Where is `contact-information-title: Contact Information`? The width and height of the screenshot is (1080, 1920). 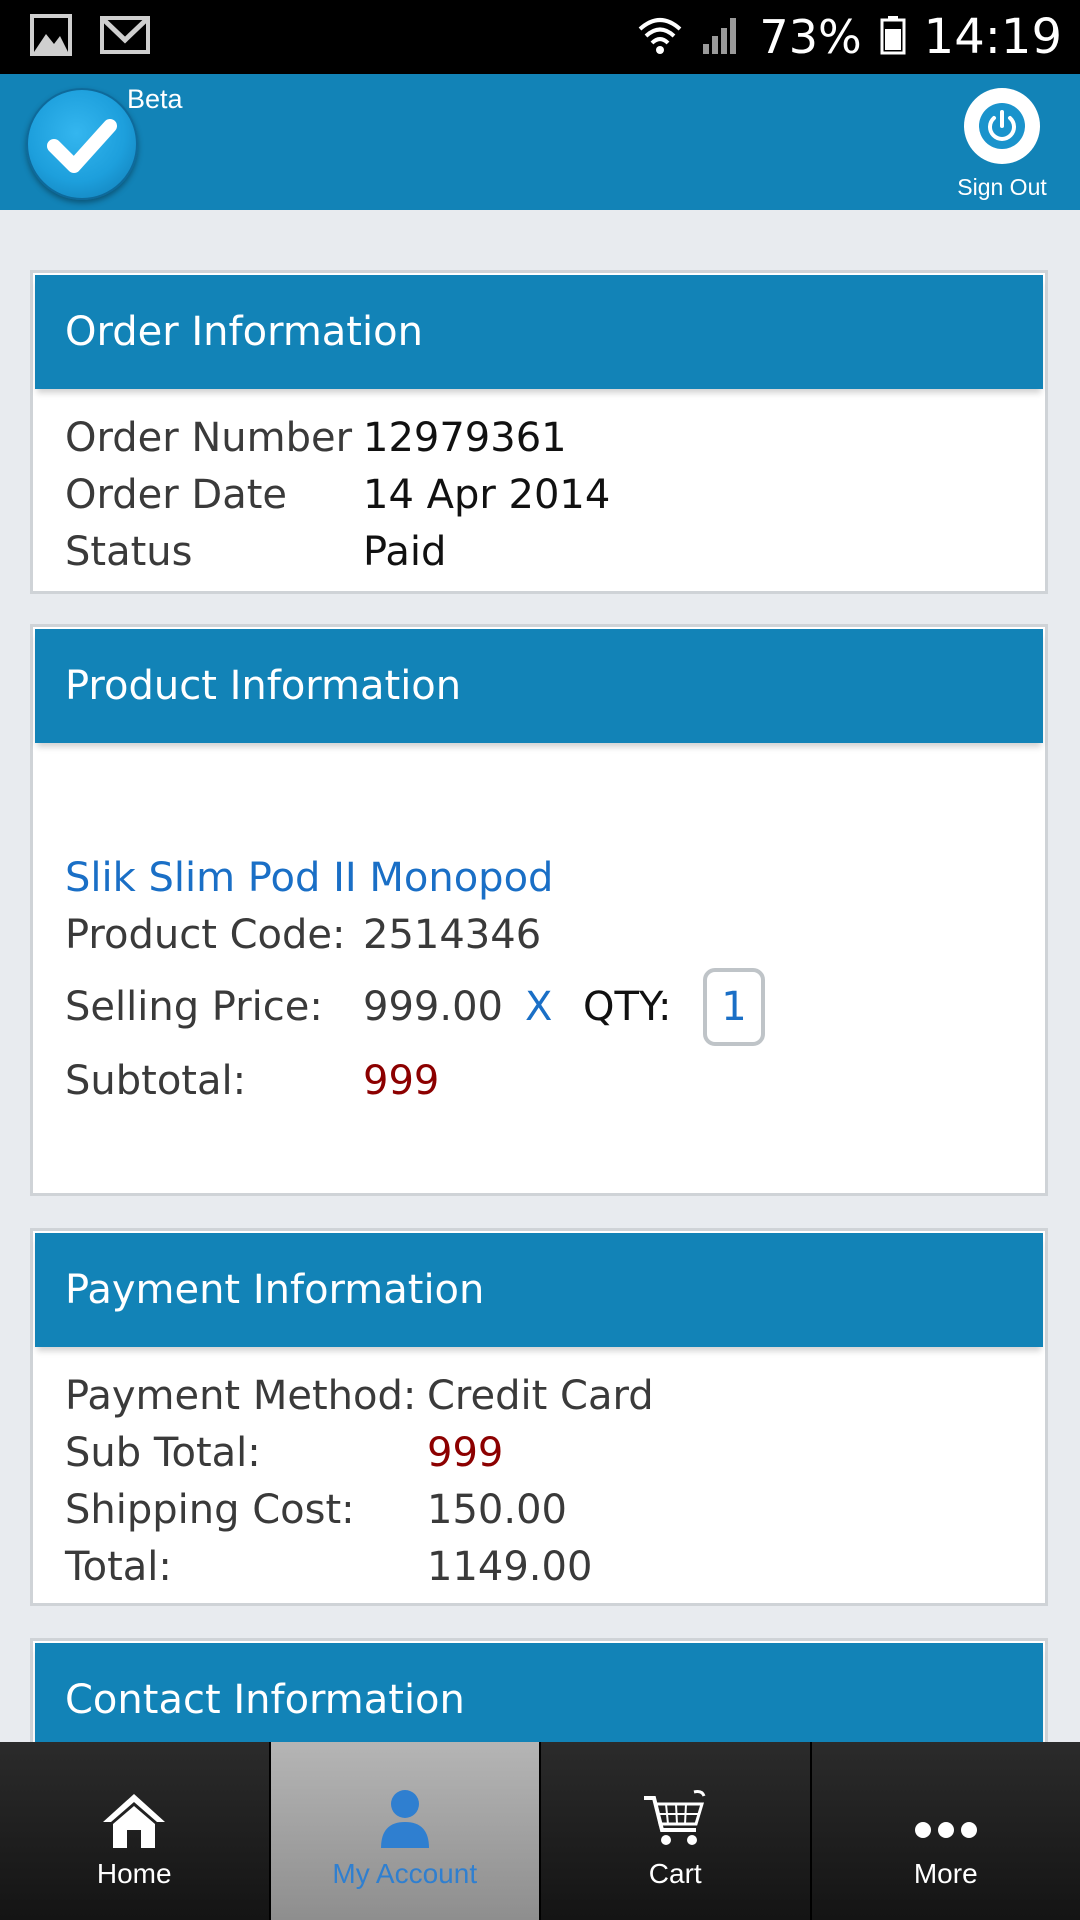 contact-information-title: Contact Information is located at coordinates (265, 1700).